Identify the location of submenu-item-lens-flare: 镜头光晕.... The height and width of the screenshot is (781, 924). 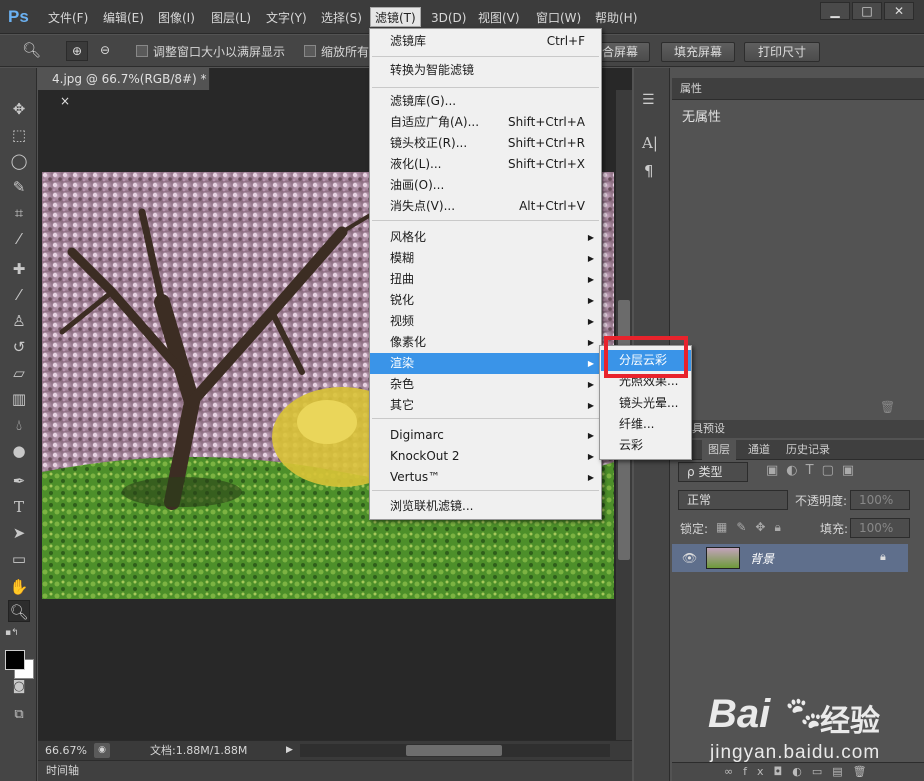
(646, 403).